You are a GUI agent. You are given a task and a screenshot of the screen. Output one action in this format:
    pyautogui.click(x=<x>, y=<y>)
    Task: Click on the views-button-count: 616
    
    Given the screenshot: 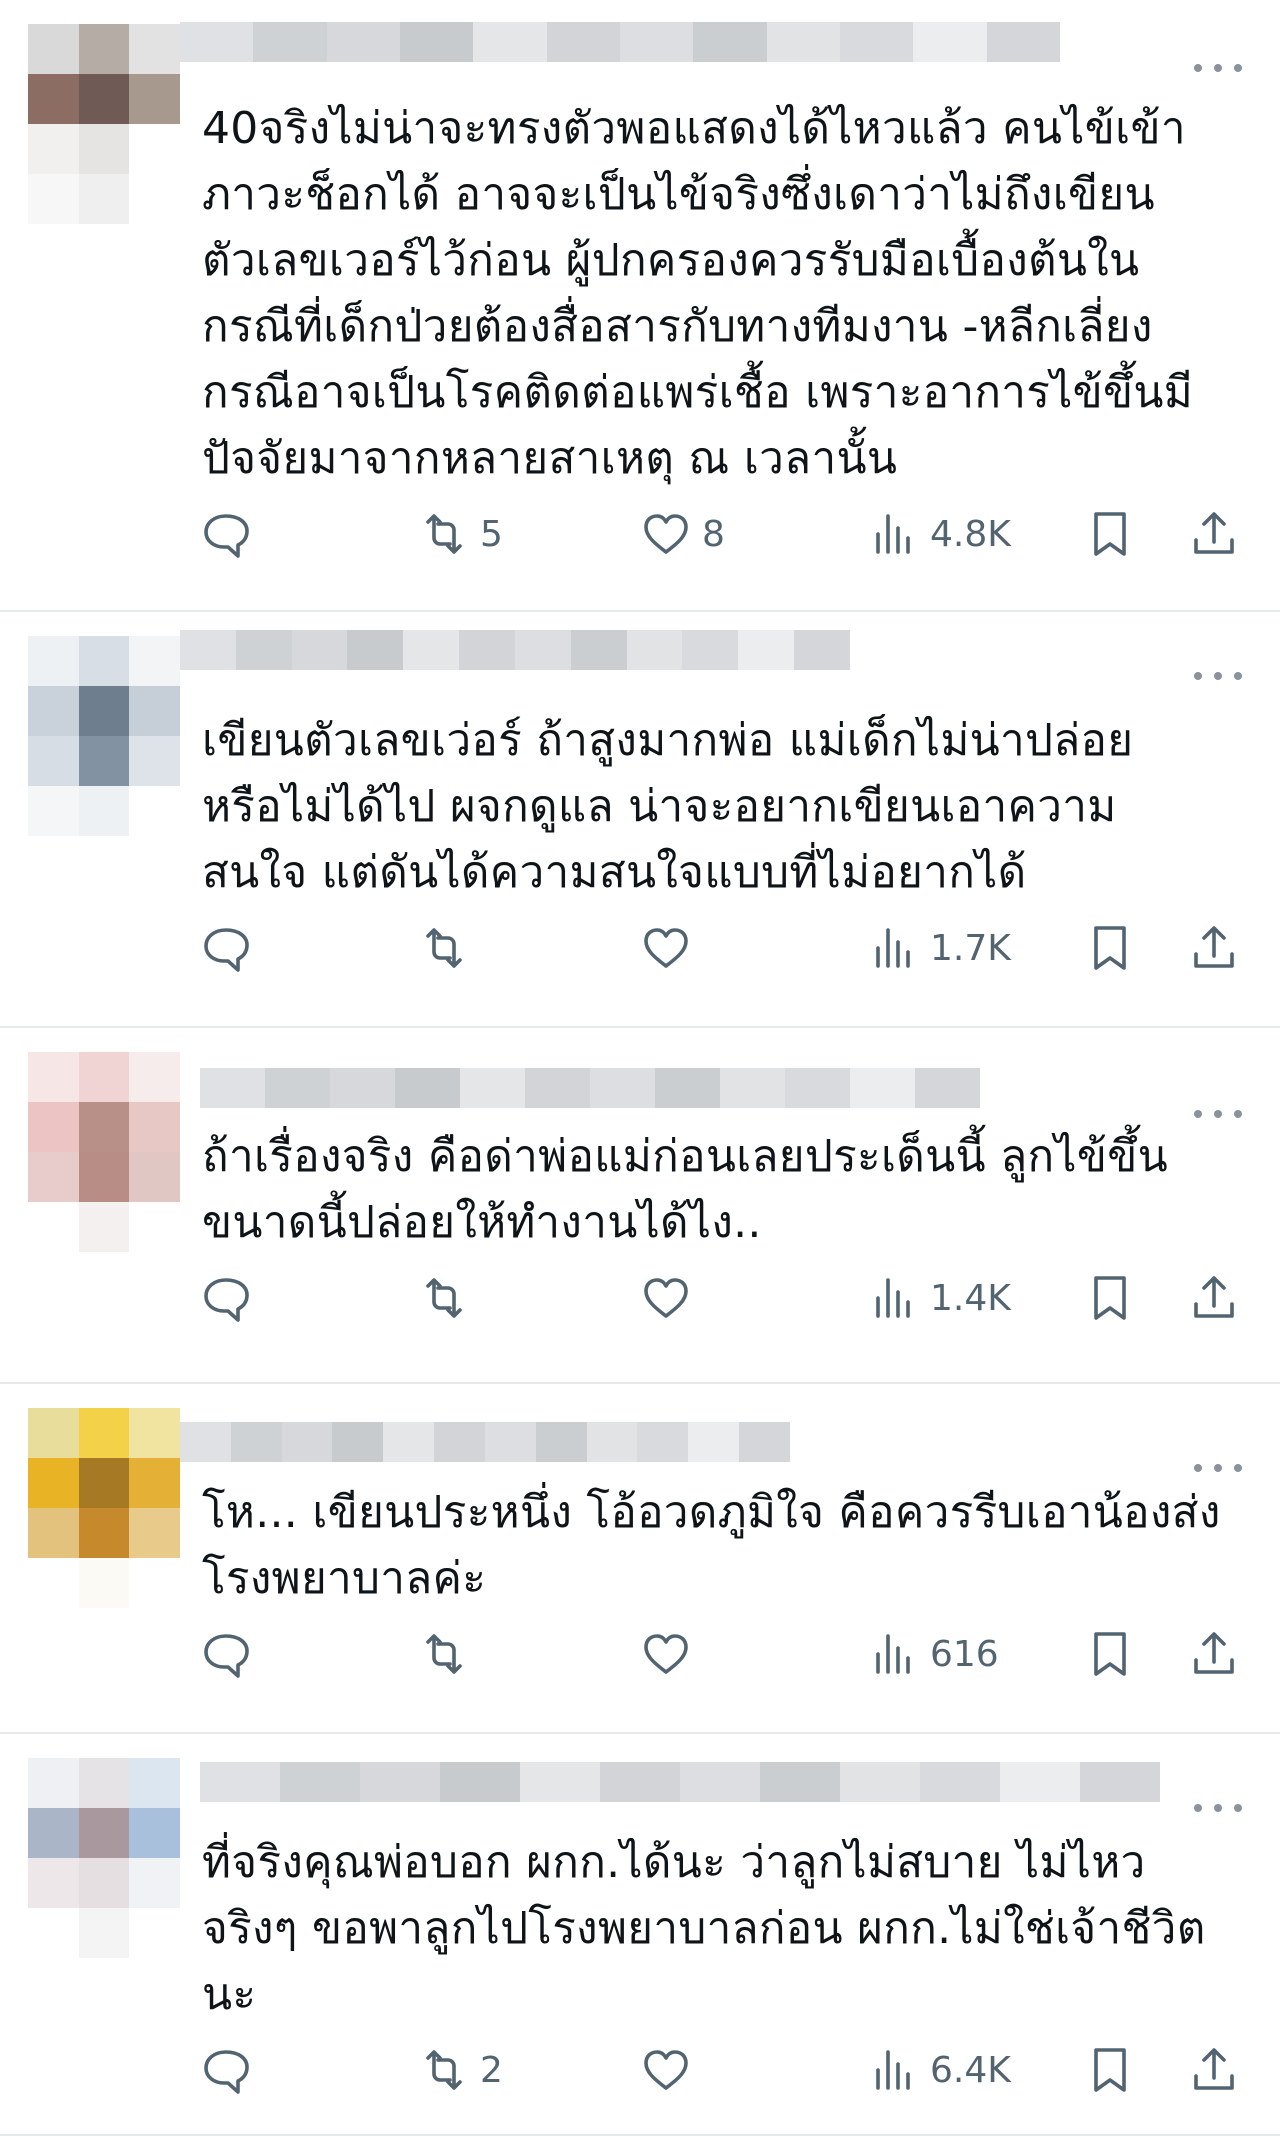 What is the action you would take?
    pyautogui.click(x=964, y=1654)
    